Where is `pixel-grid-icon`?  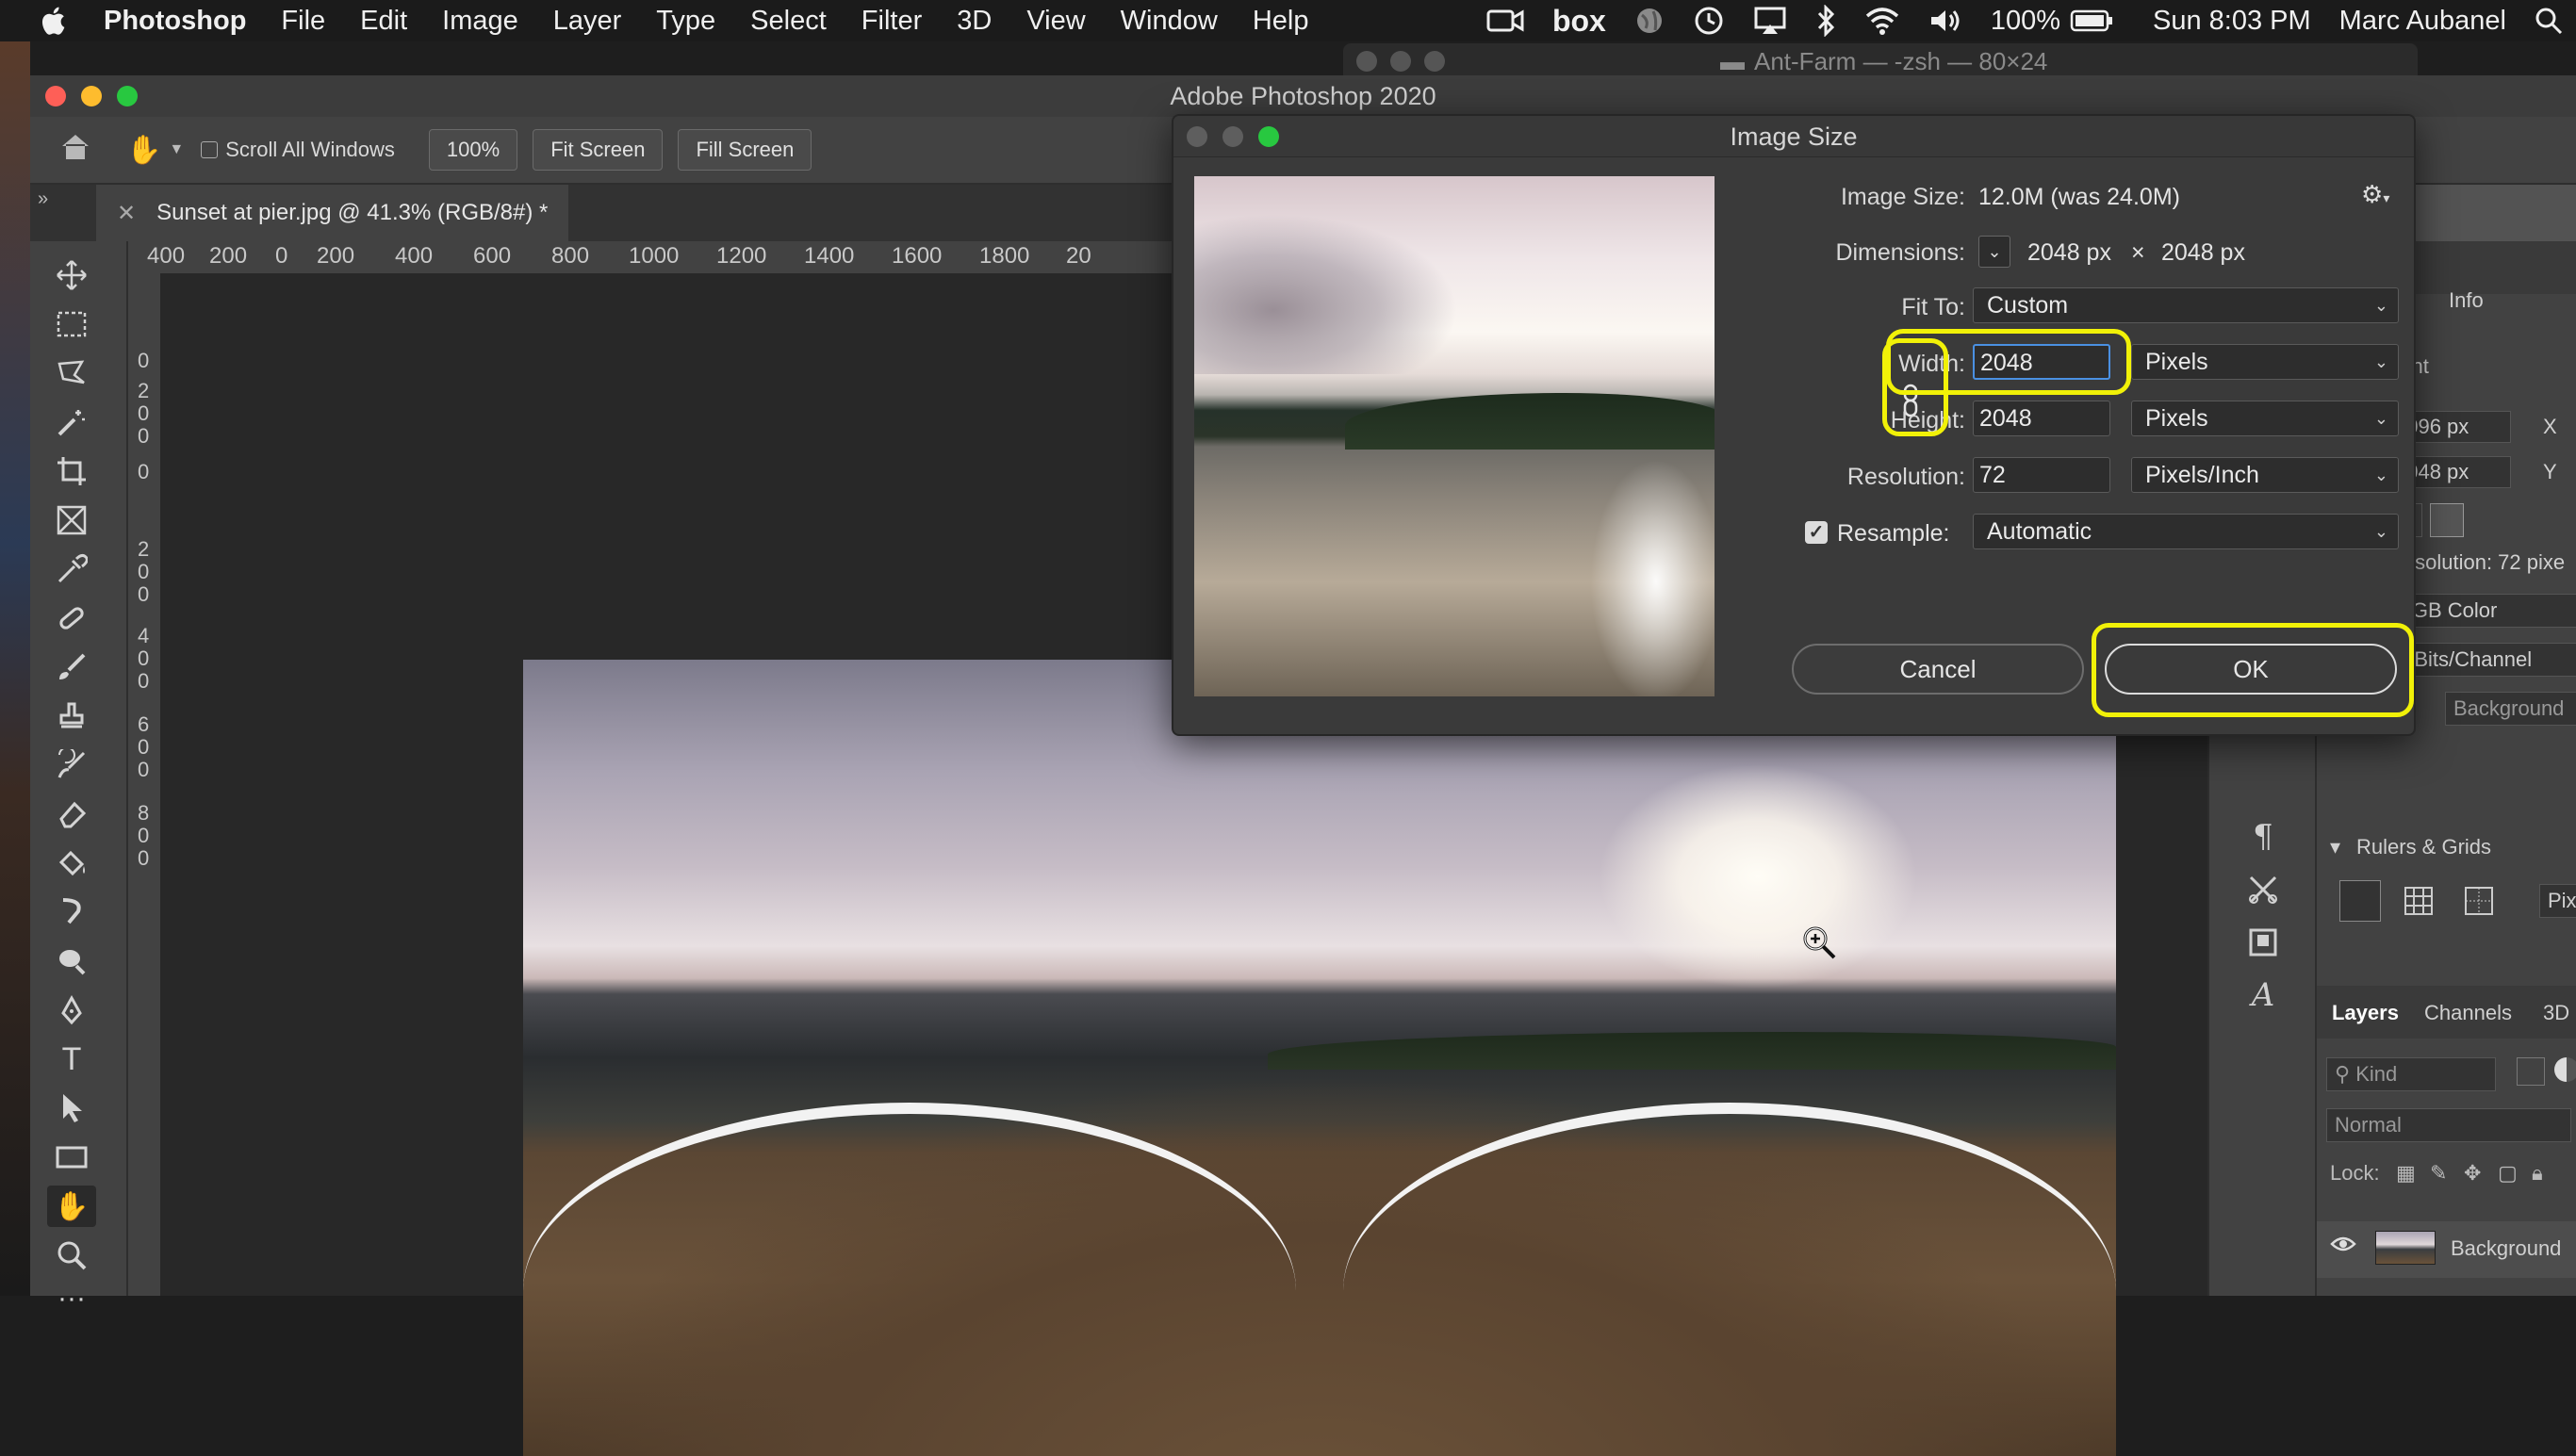
pixel-grid-icon is located at coordinates (2479, 904).